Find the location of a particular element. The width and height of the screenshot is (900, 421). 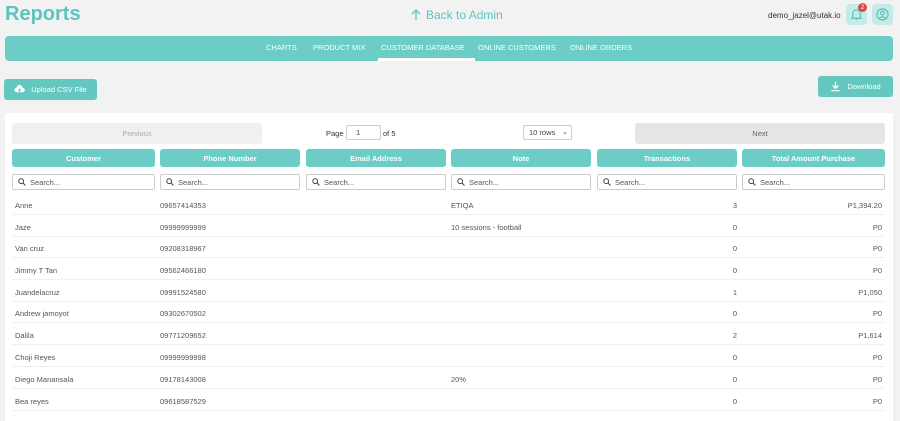

table-row: Juandelacruz 09991524580 1 P1,050 is located at coordinates (448, 291).